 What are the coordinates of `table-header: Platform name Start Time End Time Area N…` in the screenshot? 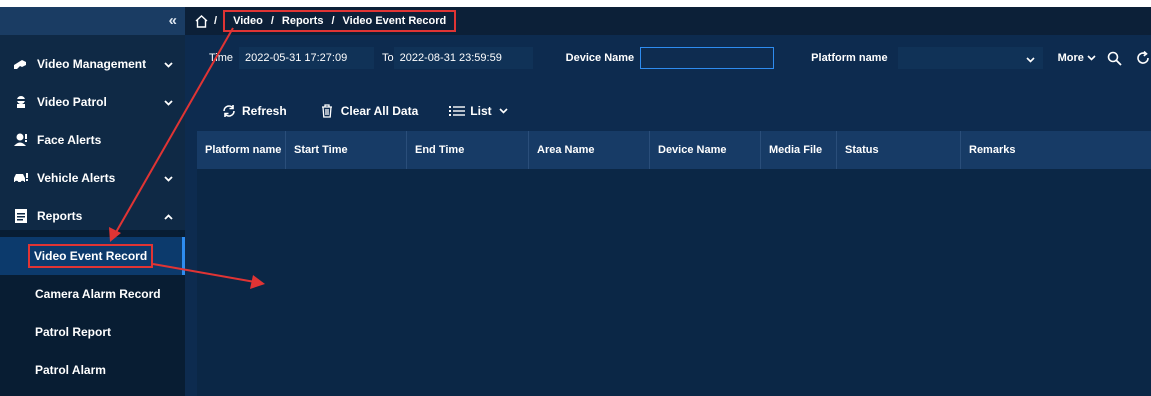 It's located at (674, 150).